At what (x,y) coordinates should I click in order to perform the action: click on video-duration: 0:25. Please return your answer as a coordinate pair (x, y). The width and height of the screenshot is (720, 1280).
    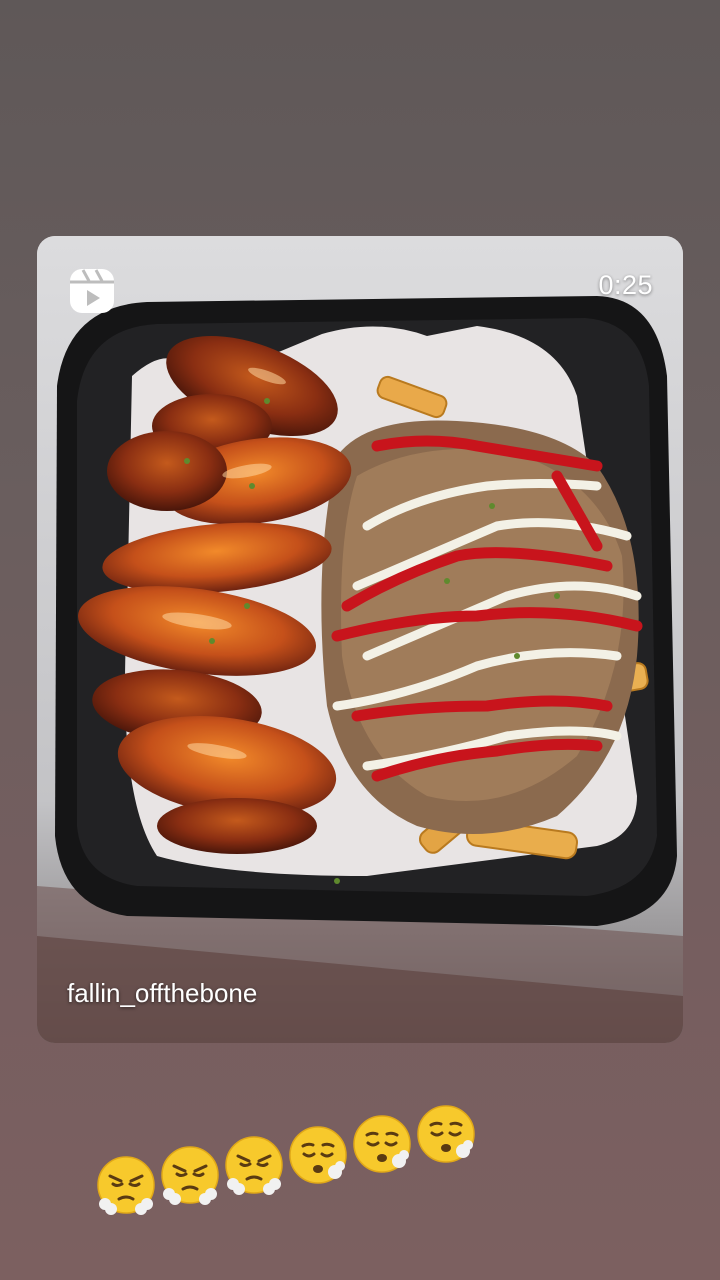
    Looking at the image, I should click on (625, 285).